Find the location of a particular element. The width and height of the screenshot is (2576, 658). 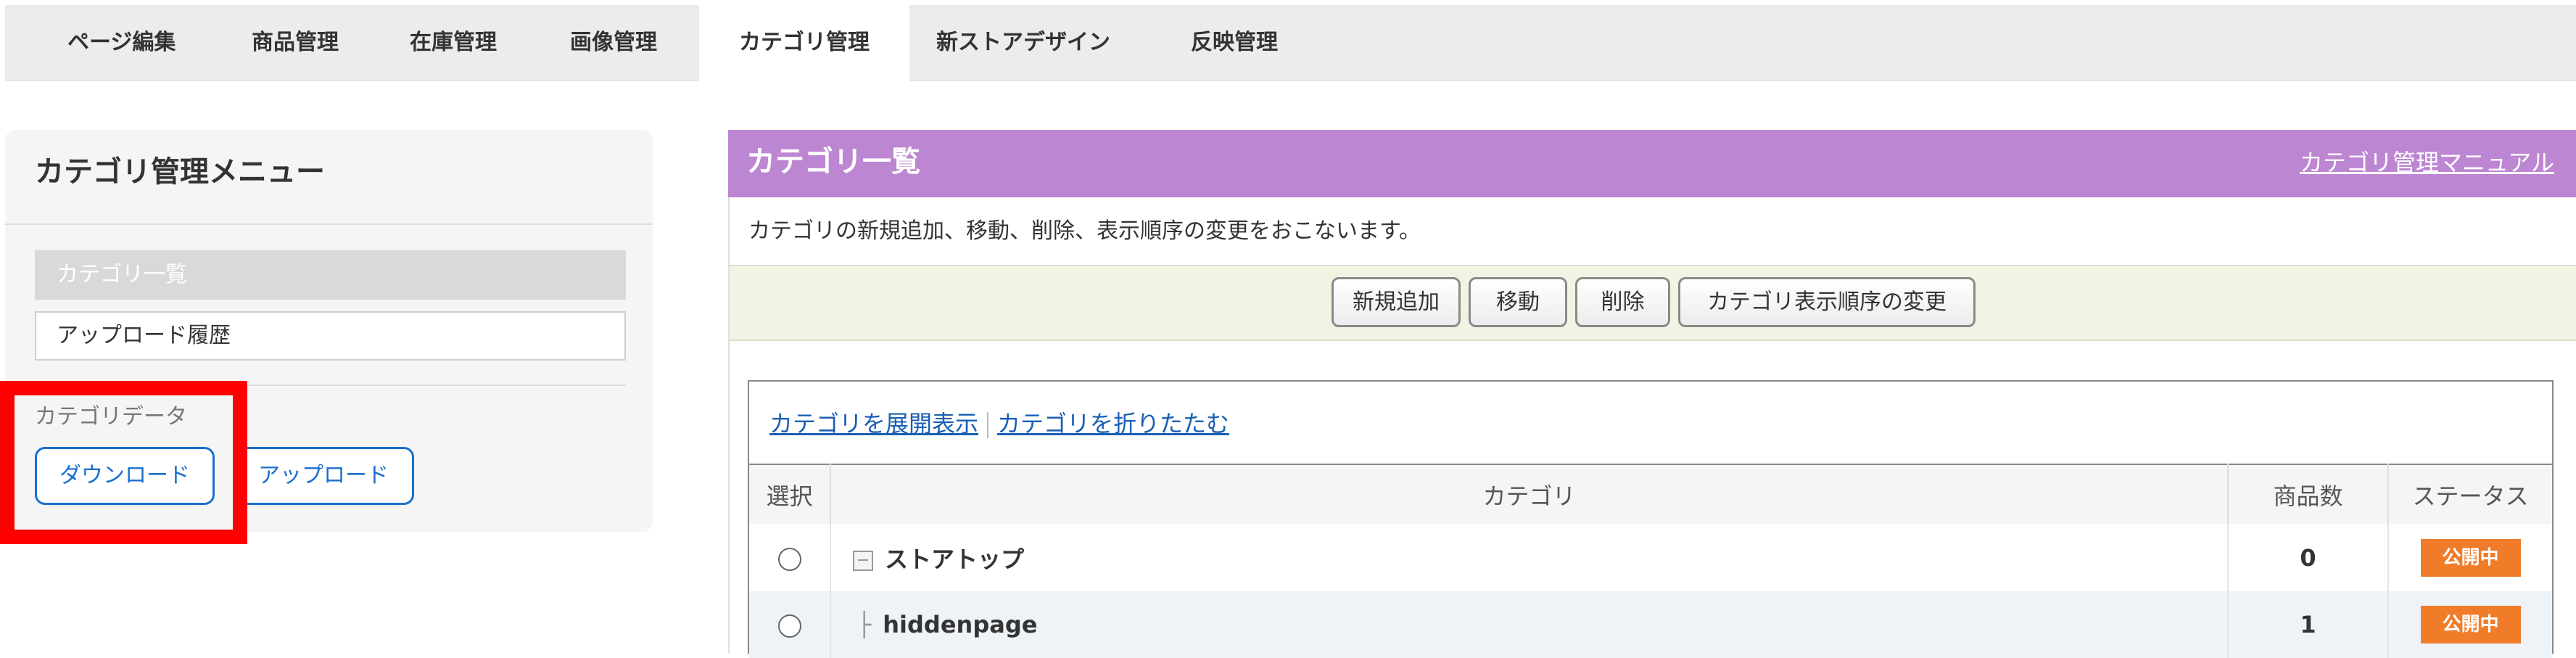

tab-category-management: カテゴリ管理 is located at coordinates (804, 45).